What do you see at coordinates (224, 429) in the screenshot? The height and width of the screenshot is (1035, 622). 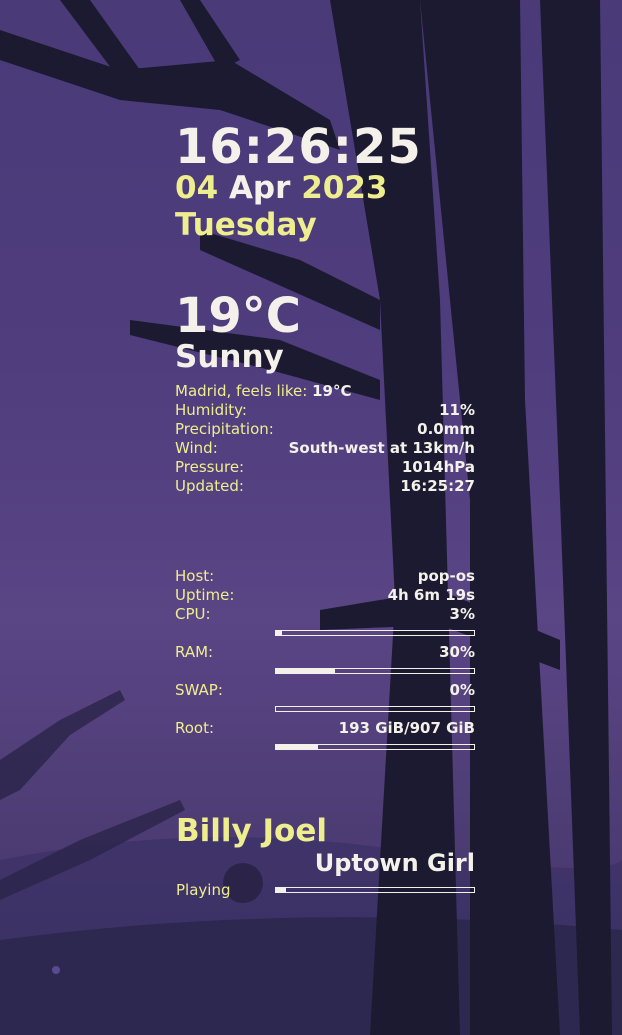 I see `precipitation-label: Precipitation:` at bounding box center [224, 429].